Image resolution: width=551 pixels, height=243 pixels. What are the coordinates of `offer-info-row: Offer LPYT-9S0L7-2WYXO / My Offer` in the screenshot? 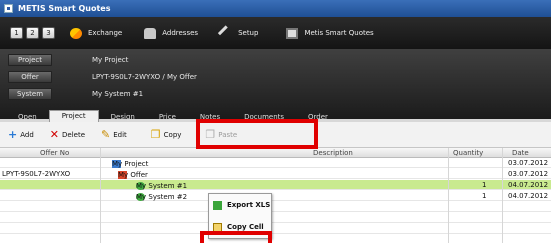 It's located at (102, 77).